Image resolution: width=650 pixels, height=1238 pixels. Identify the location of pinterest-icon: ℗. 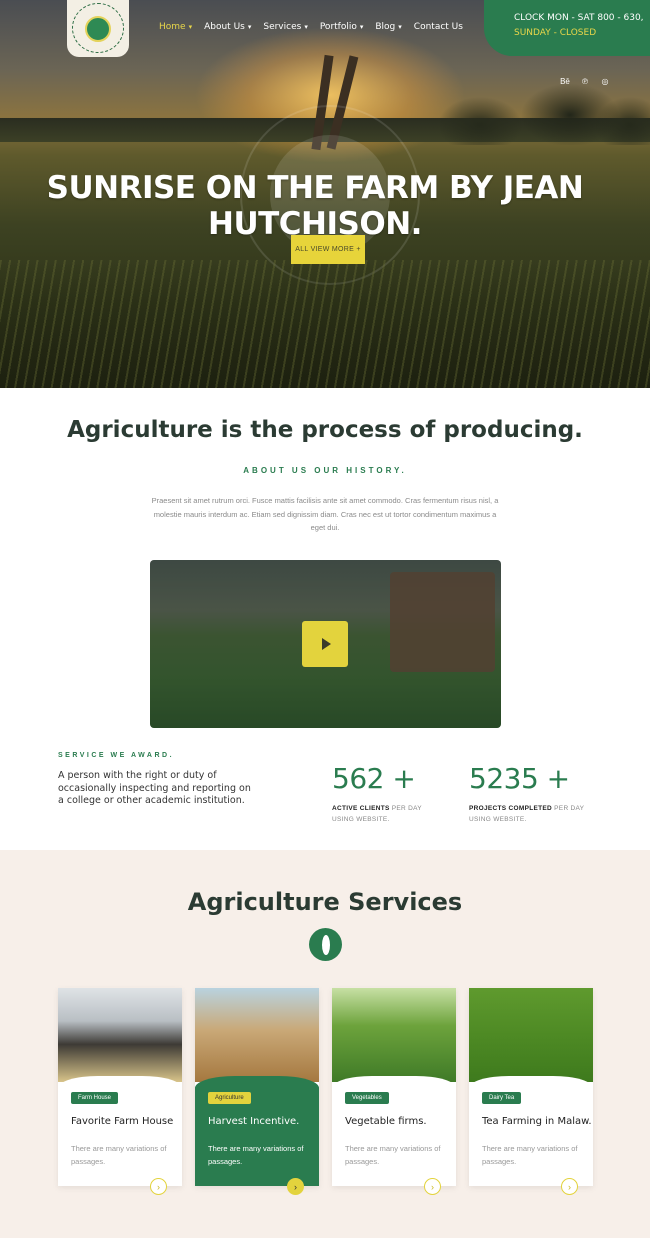
(585, 81).